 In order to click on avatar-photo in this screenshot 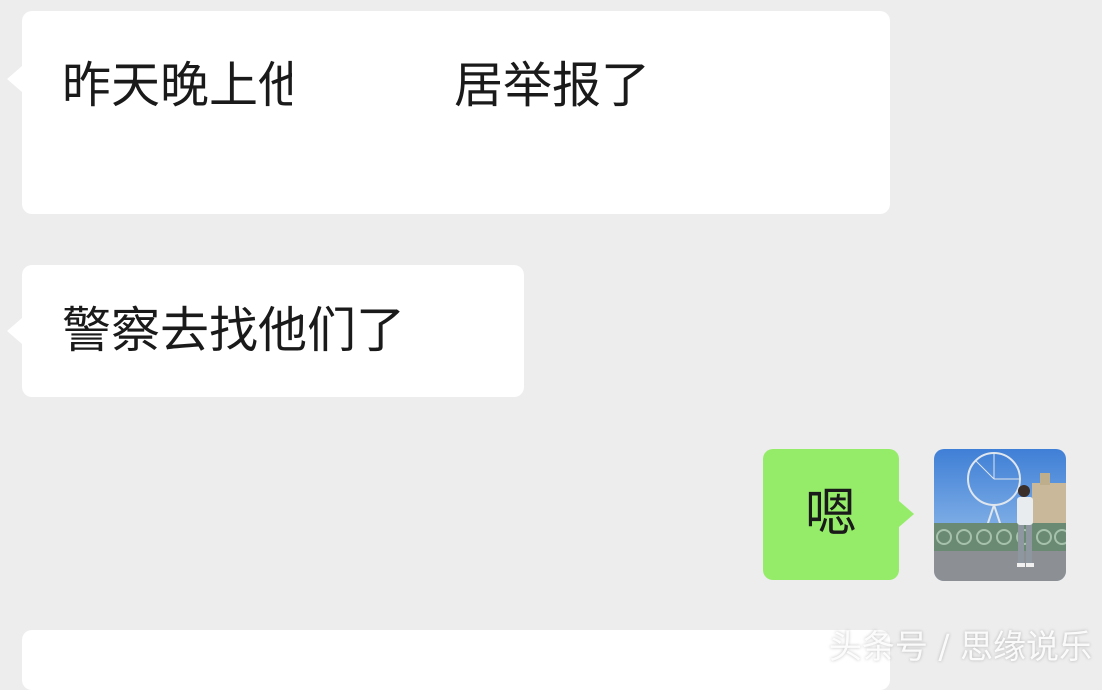, I will do `click(1000, 515)`.